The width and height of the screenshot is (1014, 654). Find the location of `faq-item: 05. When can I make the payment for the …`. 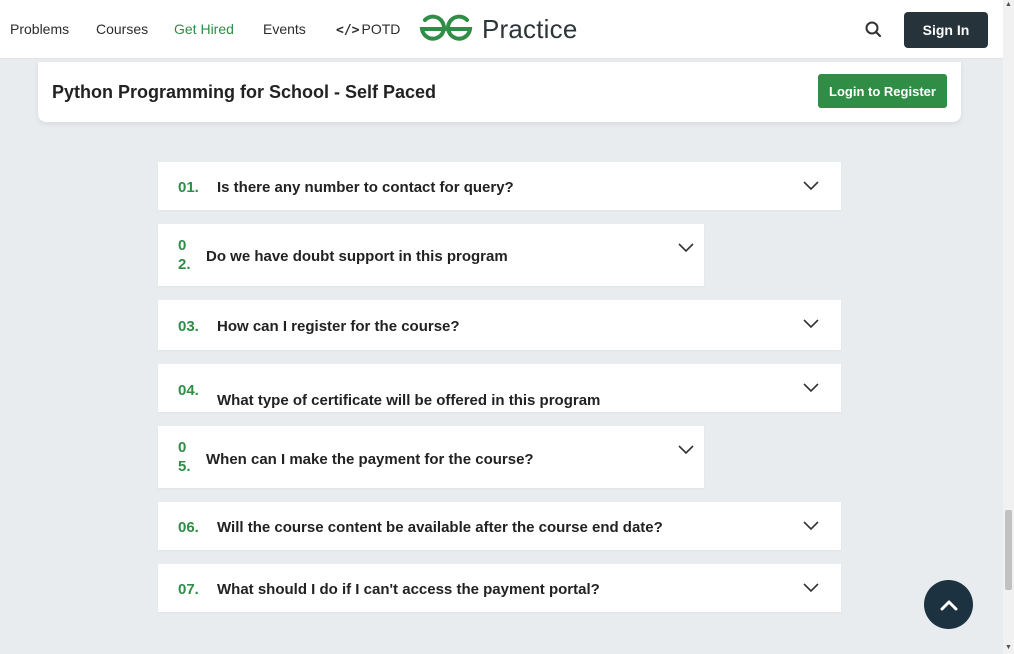

faq-item: 05. When can I make the payment for the … is located at coordinates (431, 457).